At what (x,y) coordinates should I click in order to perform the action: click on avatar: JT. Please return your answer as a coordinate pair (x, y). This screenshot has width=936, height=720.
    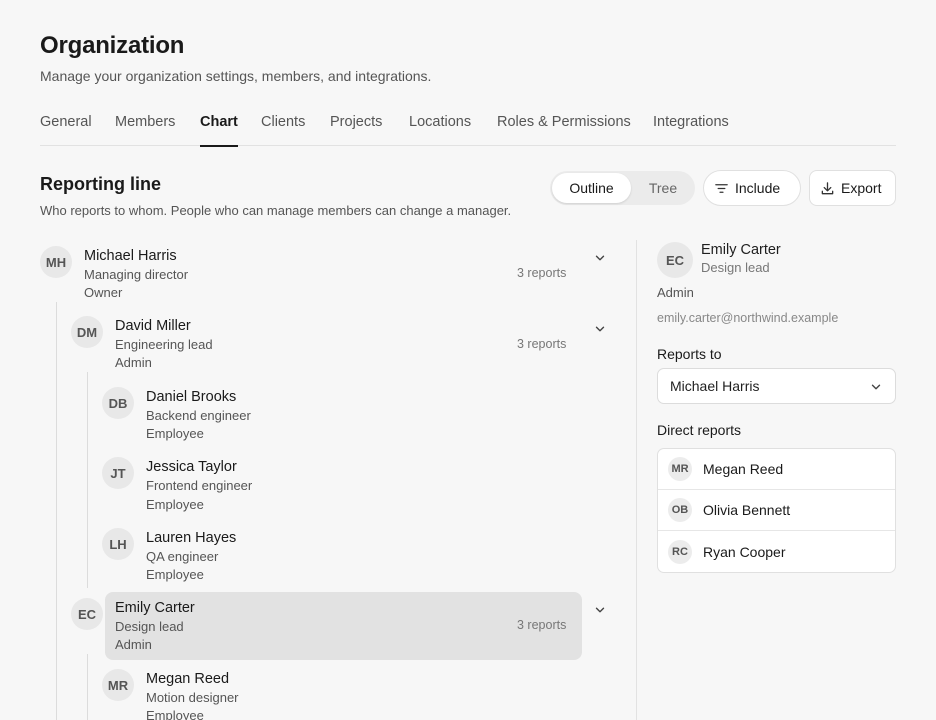
    Looking at the image, I should click on (118, 473).